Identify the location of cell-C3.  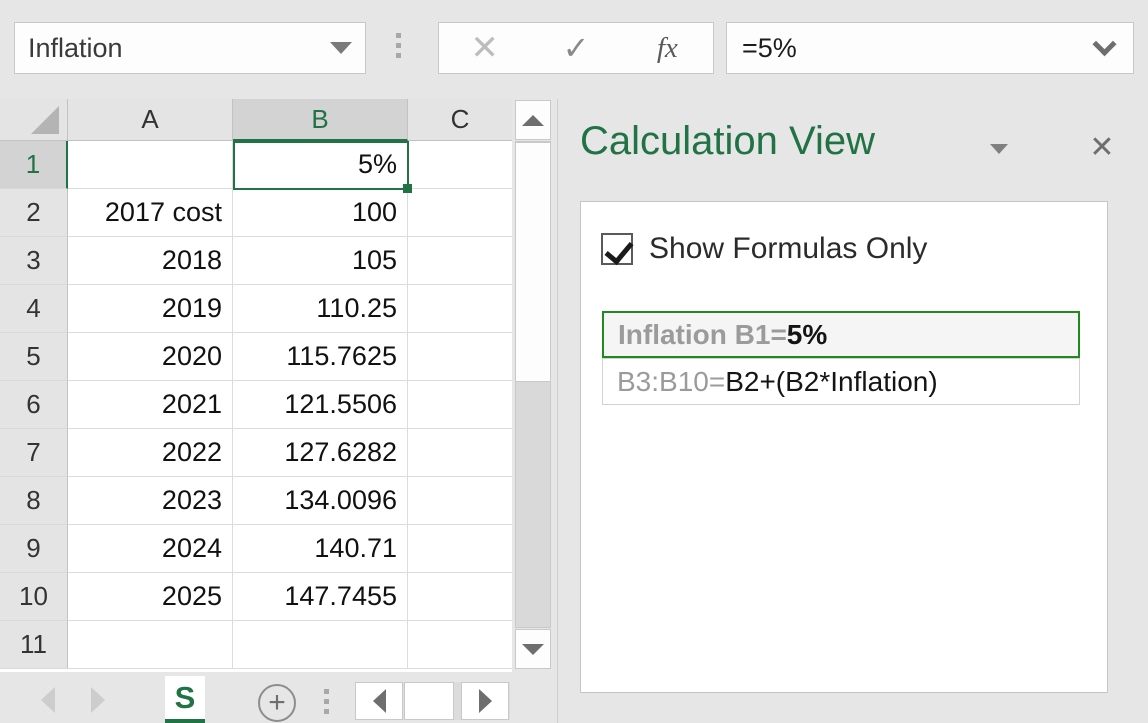
(460, 261).